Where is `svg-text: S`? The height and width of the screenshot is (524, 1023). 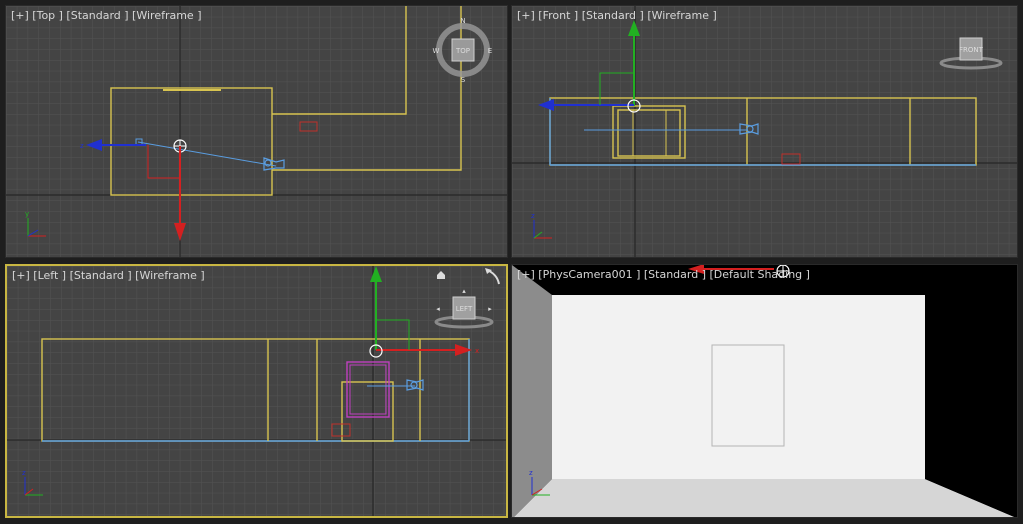
svg-text: S is located at coordinates (463, 80).